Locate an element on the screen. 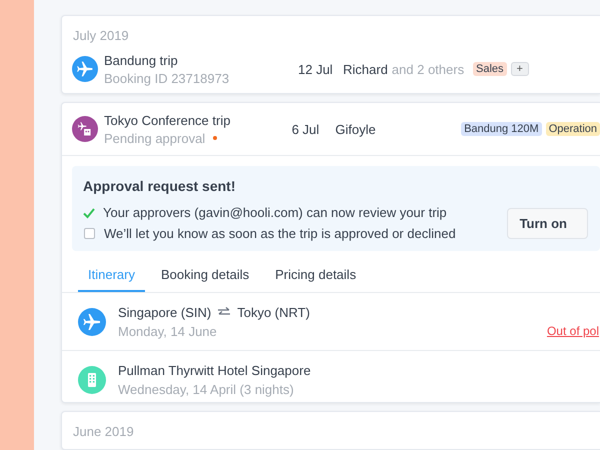  approval-title: Approval request sent! is located at coordinates (159, 186).